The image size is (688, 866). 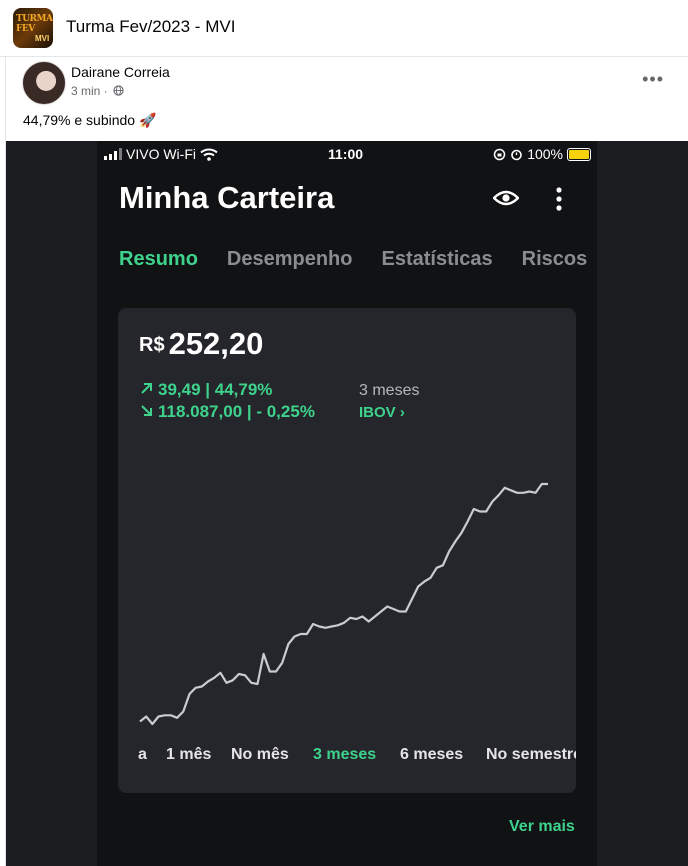 What do you see at coordinates (437, 259) in the screenshot?
I see `tab-estatisticas: Estatísticas` at bounding box center [437, 259].